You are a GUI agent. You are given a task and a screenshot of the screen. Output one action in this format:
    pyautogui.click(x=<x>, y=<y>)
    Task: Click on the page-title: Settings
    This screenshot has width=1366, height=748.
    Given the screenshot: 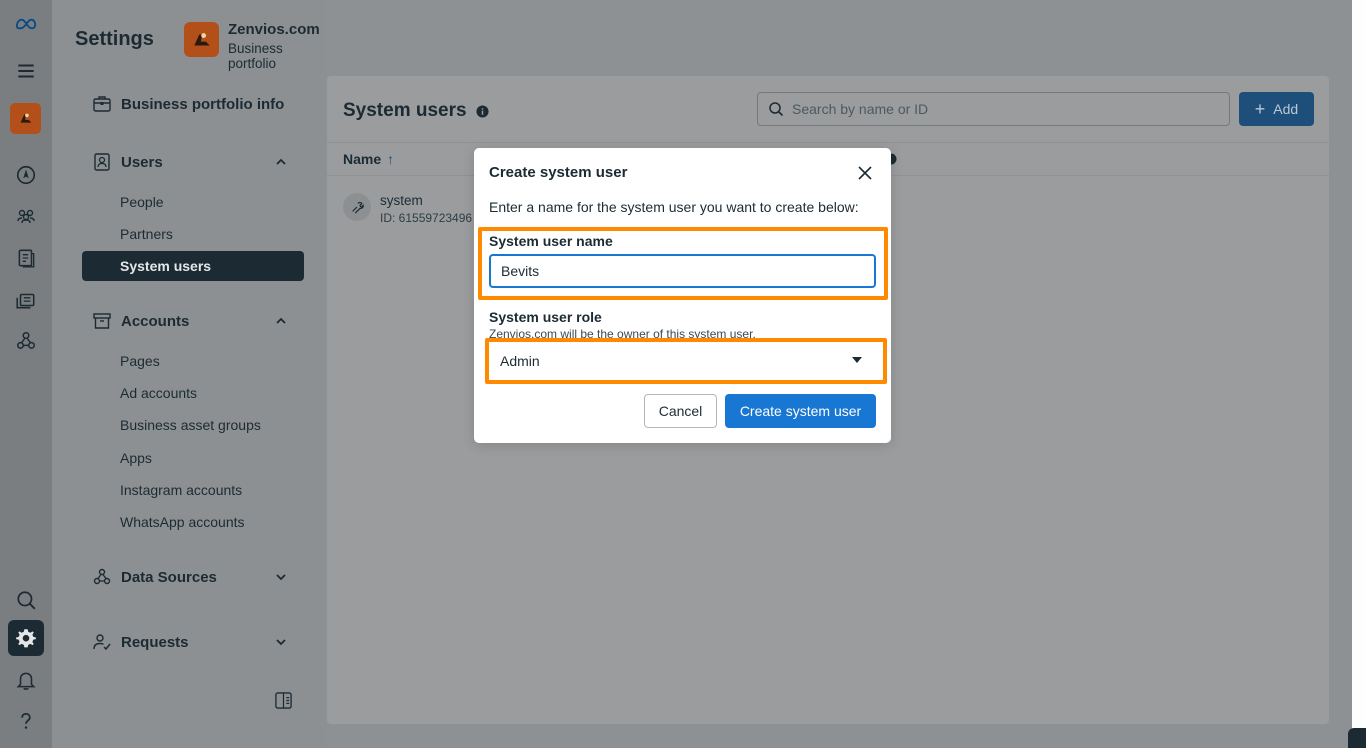 What is the action you would take?
    pyautogui.click(x=114, y=39)
    